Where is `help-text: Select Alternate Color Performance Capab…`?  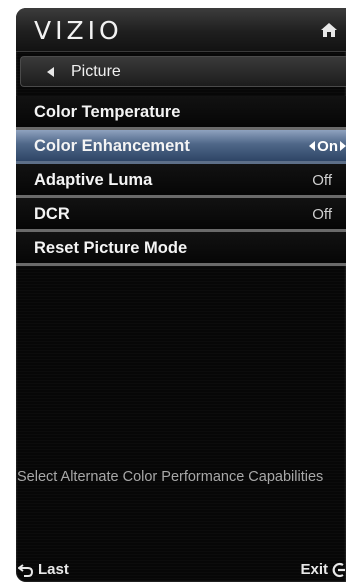
help-text: Select Alternate Color Performance Capab… is located at coordinates (170, 477).